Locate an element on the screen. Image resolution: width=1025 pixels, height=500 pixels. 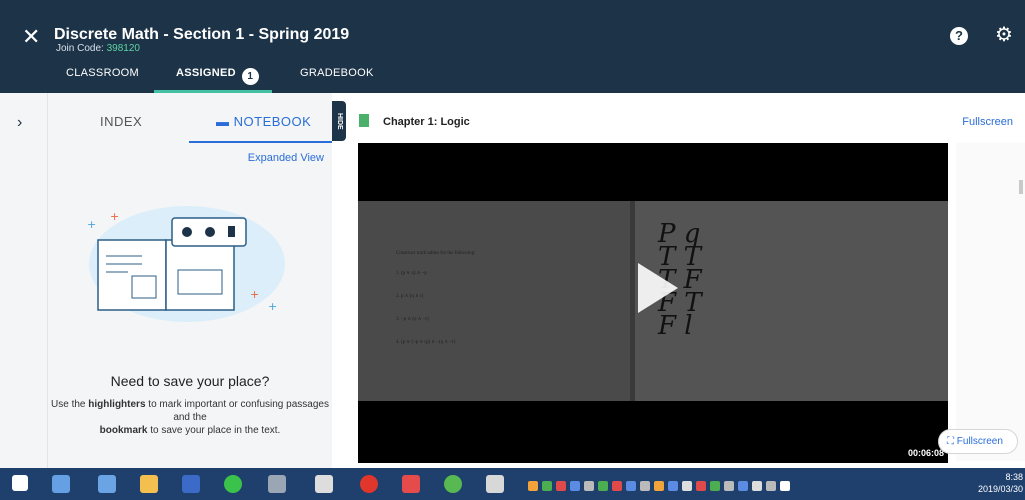
notebook-icon: ▬ is located at coordinates (225, 121).